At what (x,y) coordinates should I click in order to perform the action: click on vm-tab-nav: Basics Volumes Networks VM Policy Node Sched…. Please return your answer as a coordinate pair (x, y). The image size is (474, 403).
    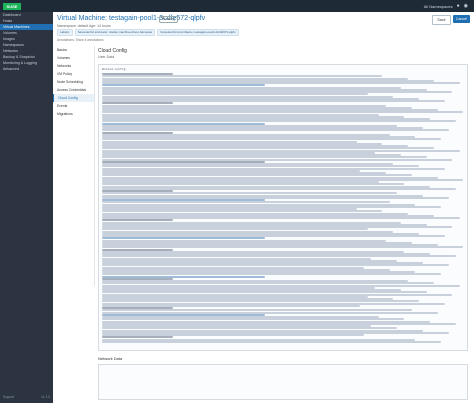
    Looking at the image, I should click on (74, 166).